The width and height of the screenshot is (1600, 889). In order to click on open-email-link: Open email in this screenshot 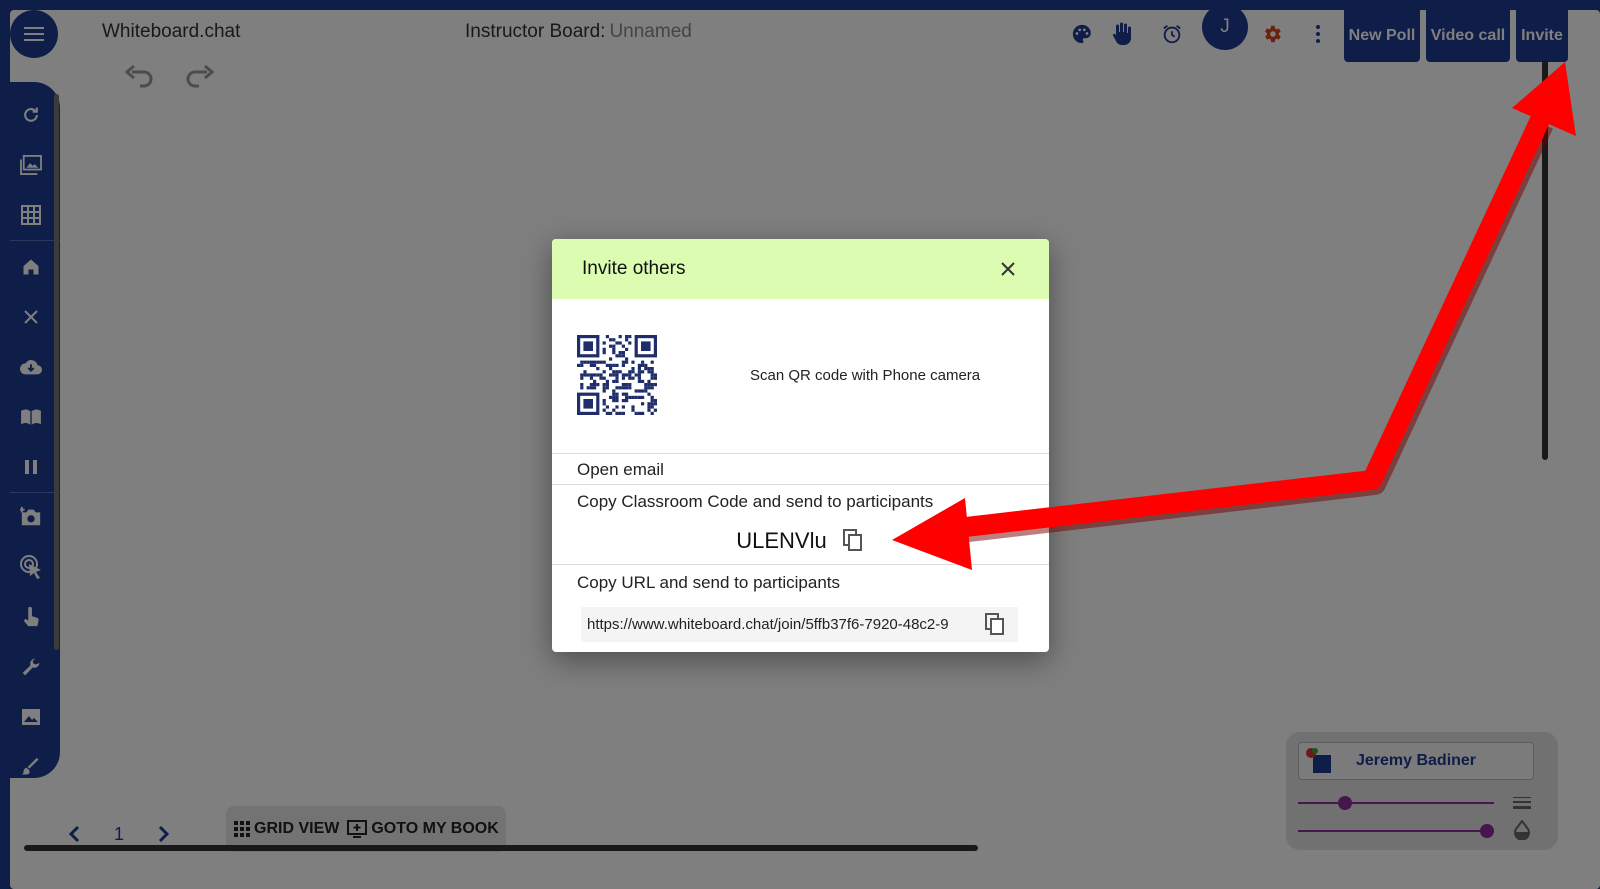, I will do `click(800, 469)`.